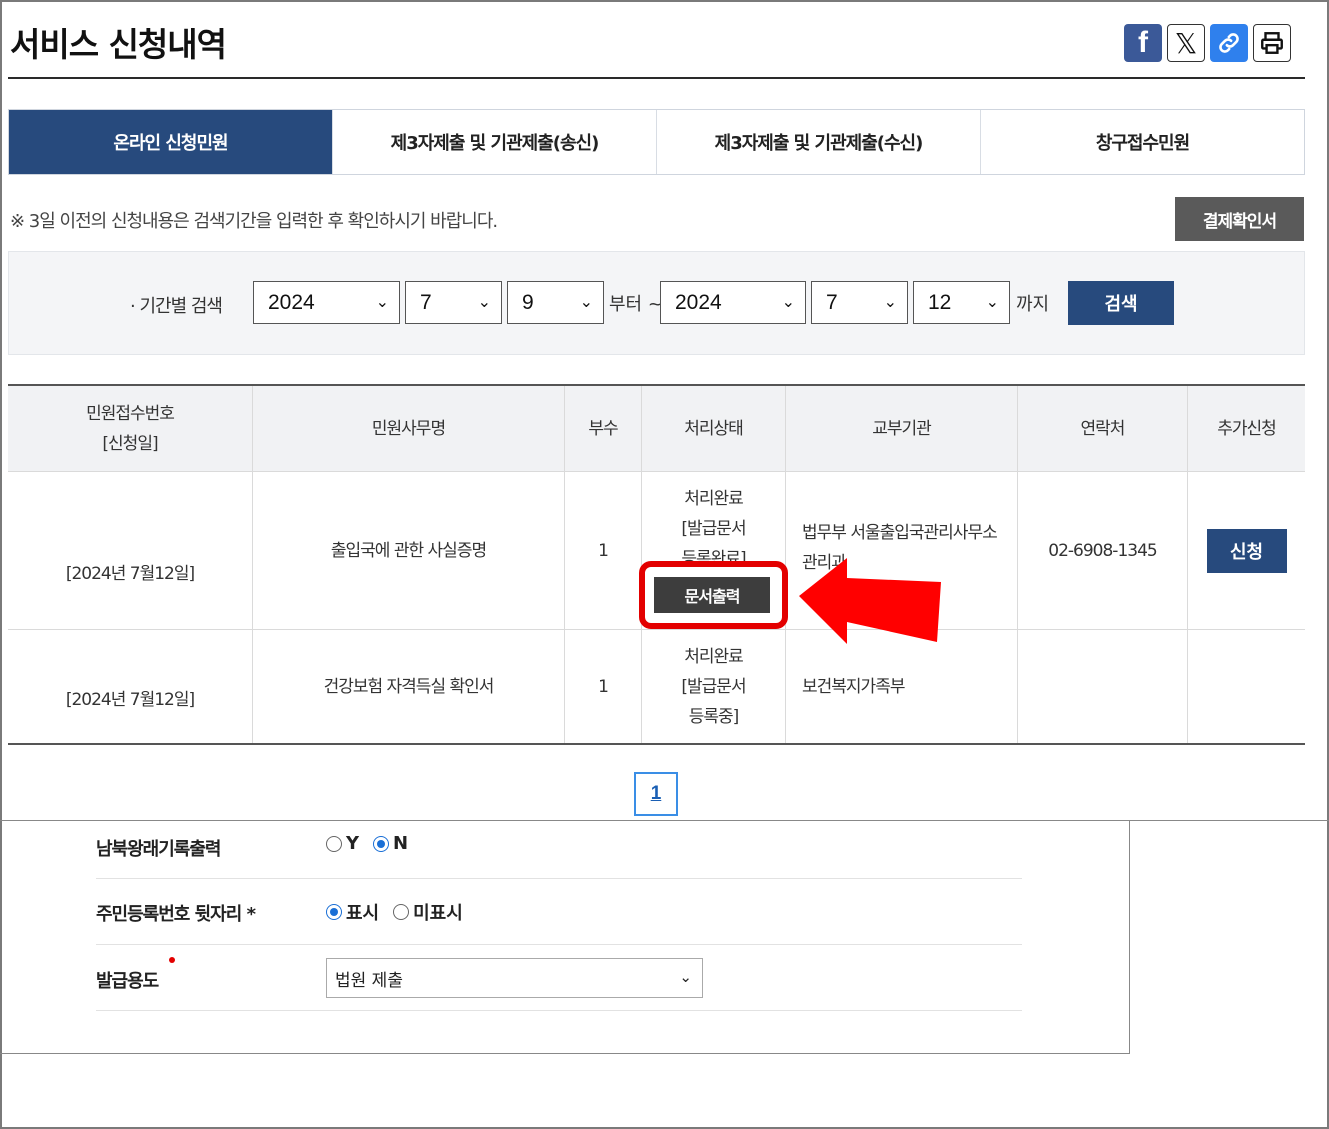 This screenshot has width=1329, height=1129. I want to click on north-south-n-radio, so click(381, 843).